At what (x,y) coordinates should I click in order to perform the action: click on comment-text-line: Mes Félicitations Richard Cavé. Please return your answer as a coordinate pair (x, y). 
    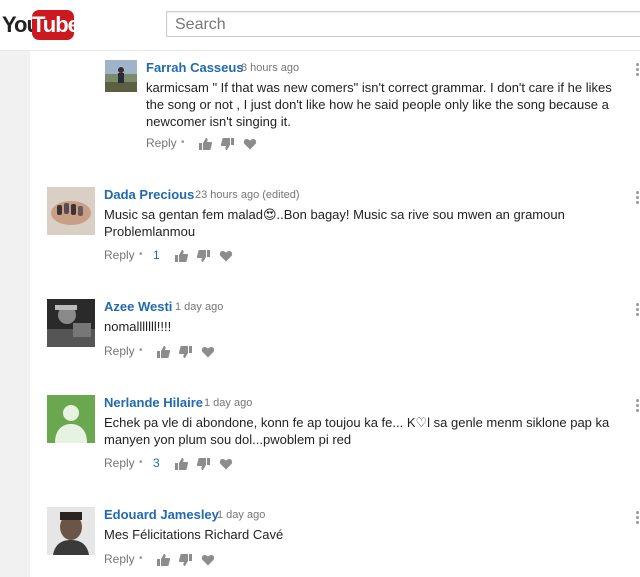
    Looking at the image, I should click on (194, 534).